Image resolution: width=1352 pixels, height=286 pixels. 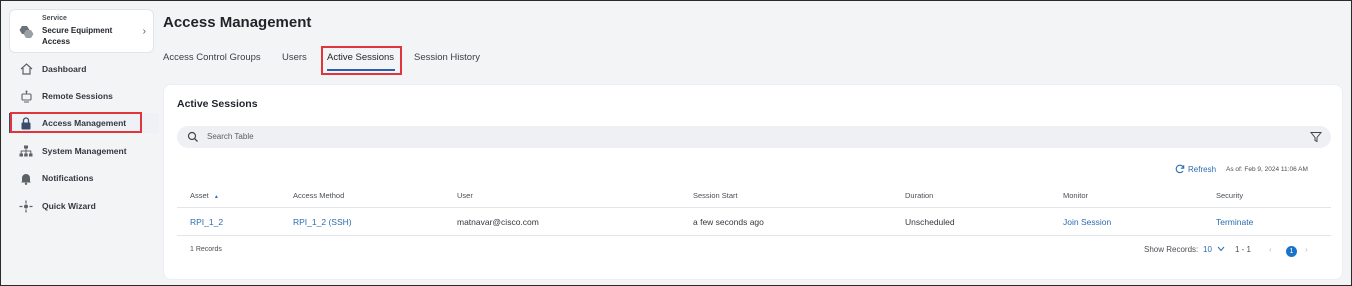 I want to click on sidebar-item-quick-wizard: Quick Wizard, so click(x=84, y=206).